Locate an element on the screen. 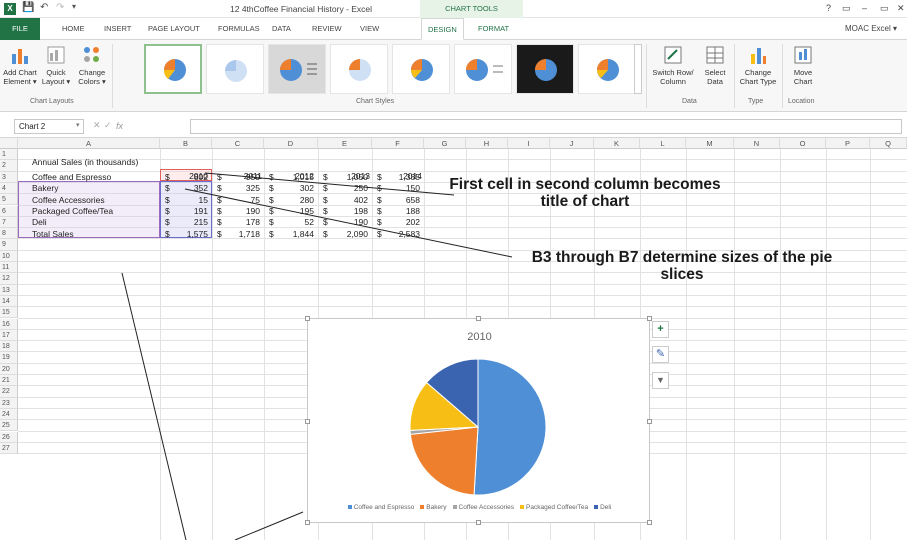 The image size is (907, 540). column-header-h: H is located at coordinates (487, 143).